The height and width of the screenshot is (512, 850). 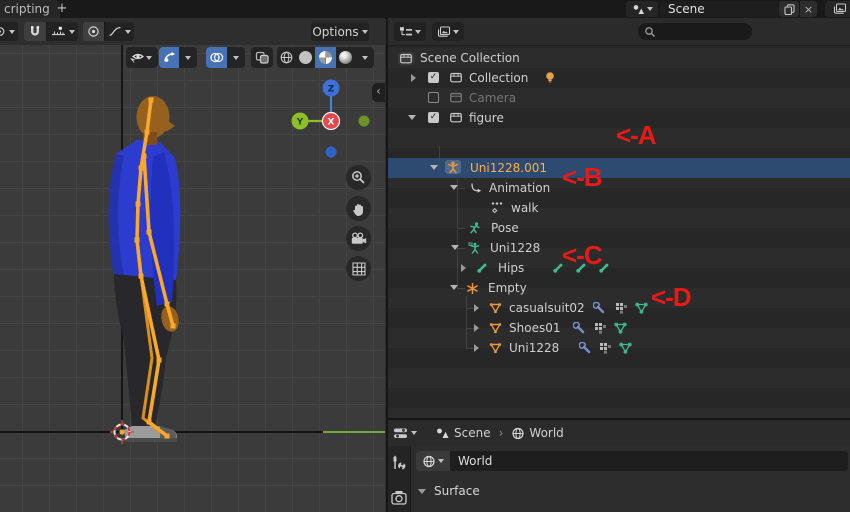 I want to click on new-scene-button, so click(x=789, y=9).